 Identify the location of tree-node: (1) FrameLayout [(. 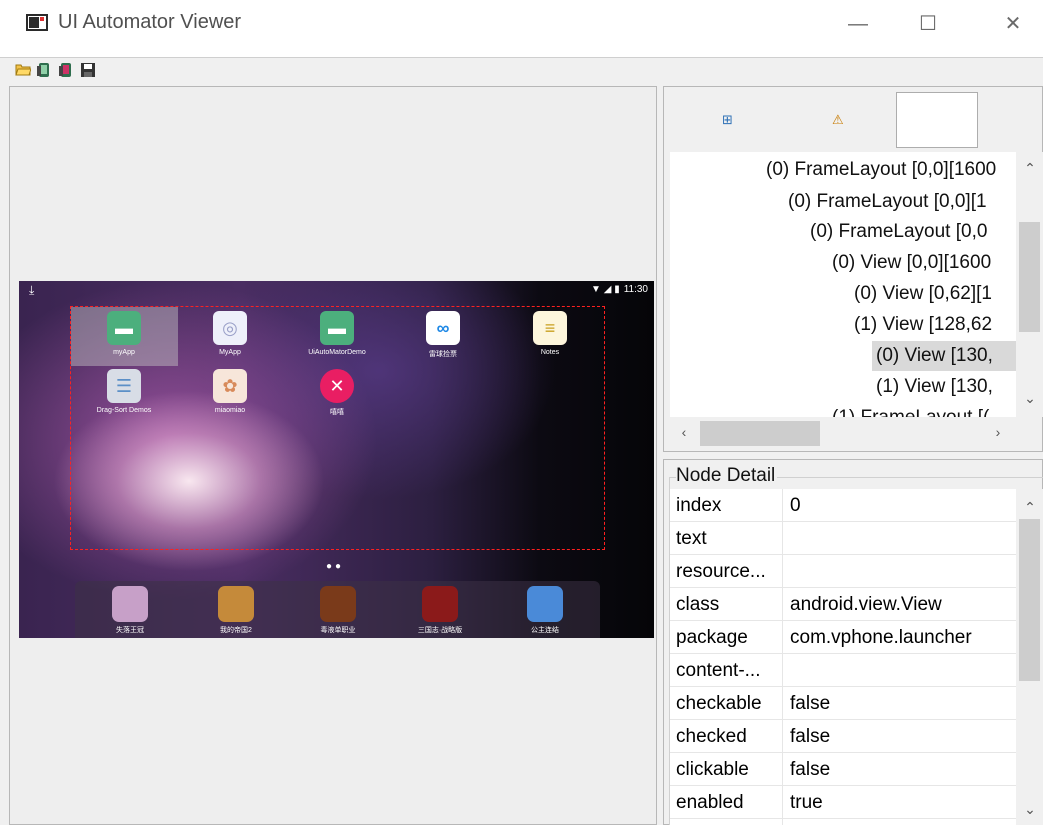
(910, 410).